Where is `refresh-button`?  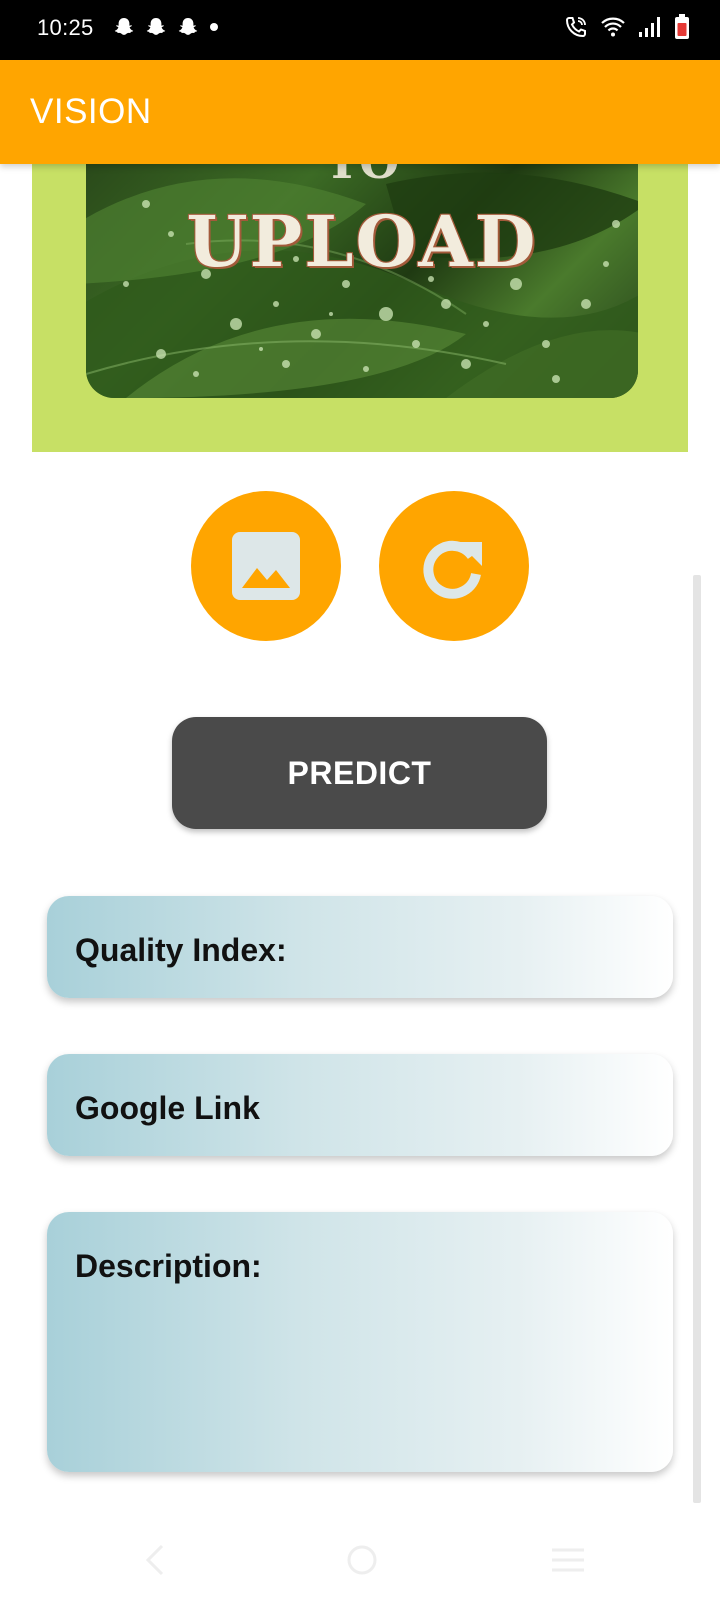
refresh-button is located at coordinates (454, 566).